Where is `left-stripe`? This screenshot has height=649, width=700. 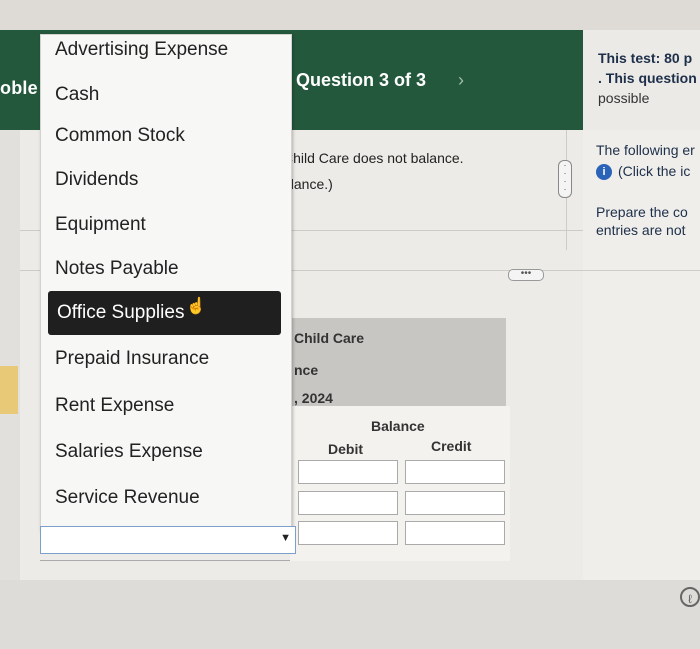 left-stripe is located at coordinates (10, 355).